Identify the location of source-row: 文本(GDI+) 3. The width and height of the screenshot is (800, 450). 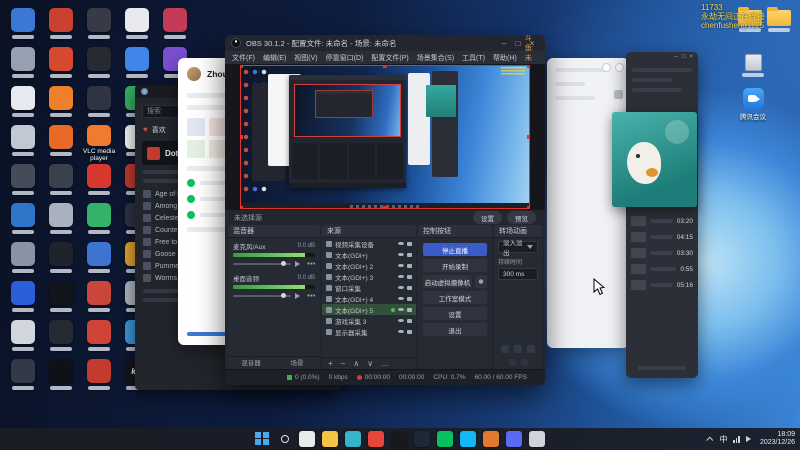
(369, 276).